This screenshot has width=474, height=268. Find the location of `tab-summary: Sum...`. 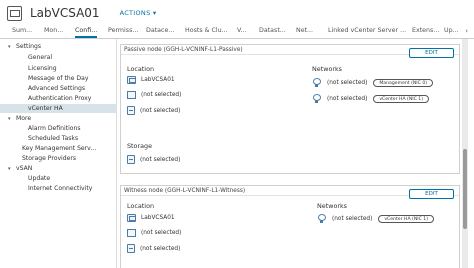

tab-summary: Sum... is located at coordinates (22, 30).